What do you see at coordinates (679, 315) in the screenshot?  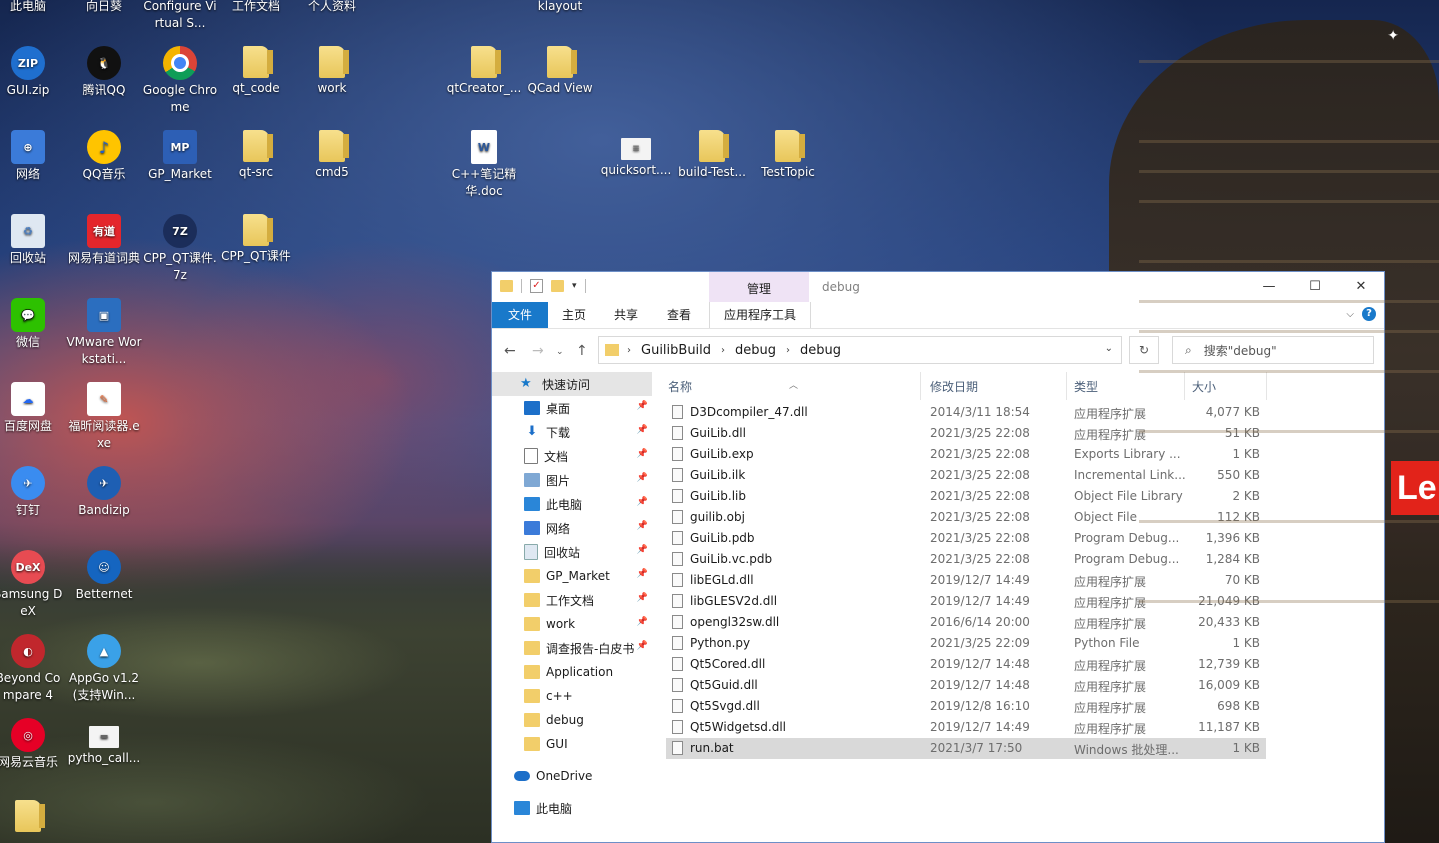 I see `tab-view: 查看` at bounding box center [679, 315].